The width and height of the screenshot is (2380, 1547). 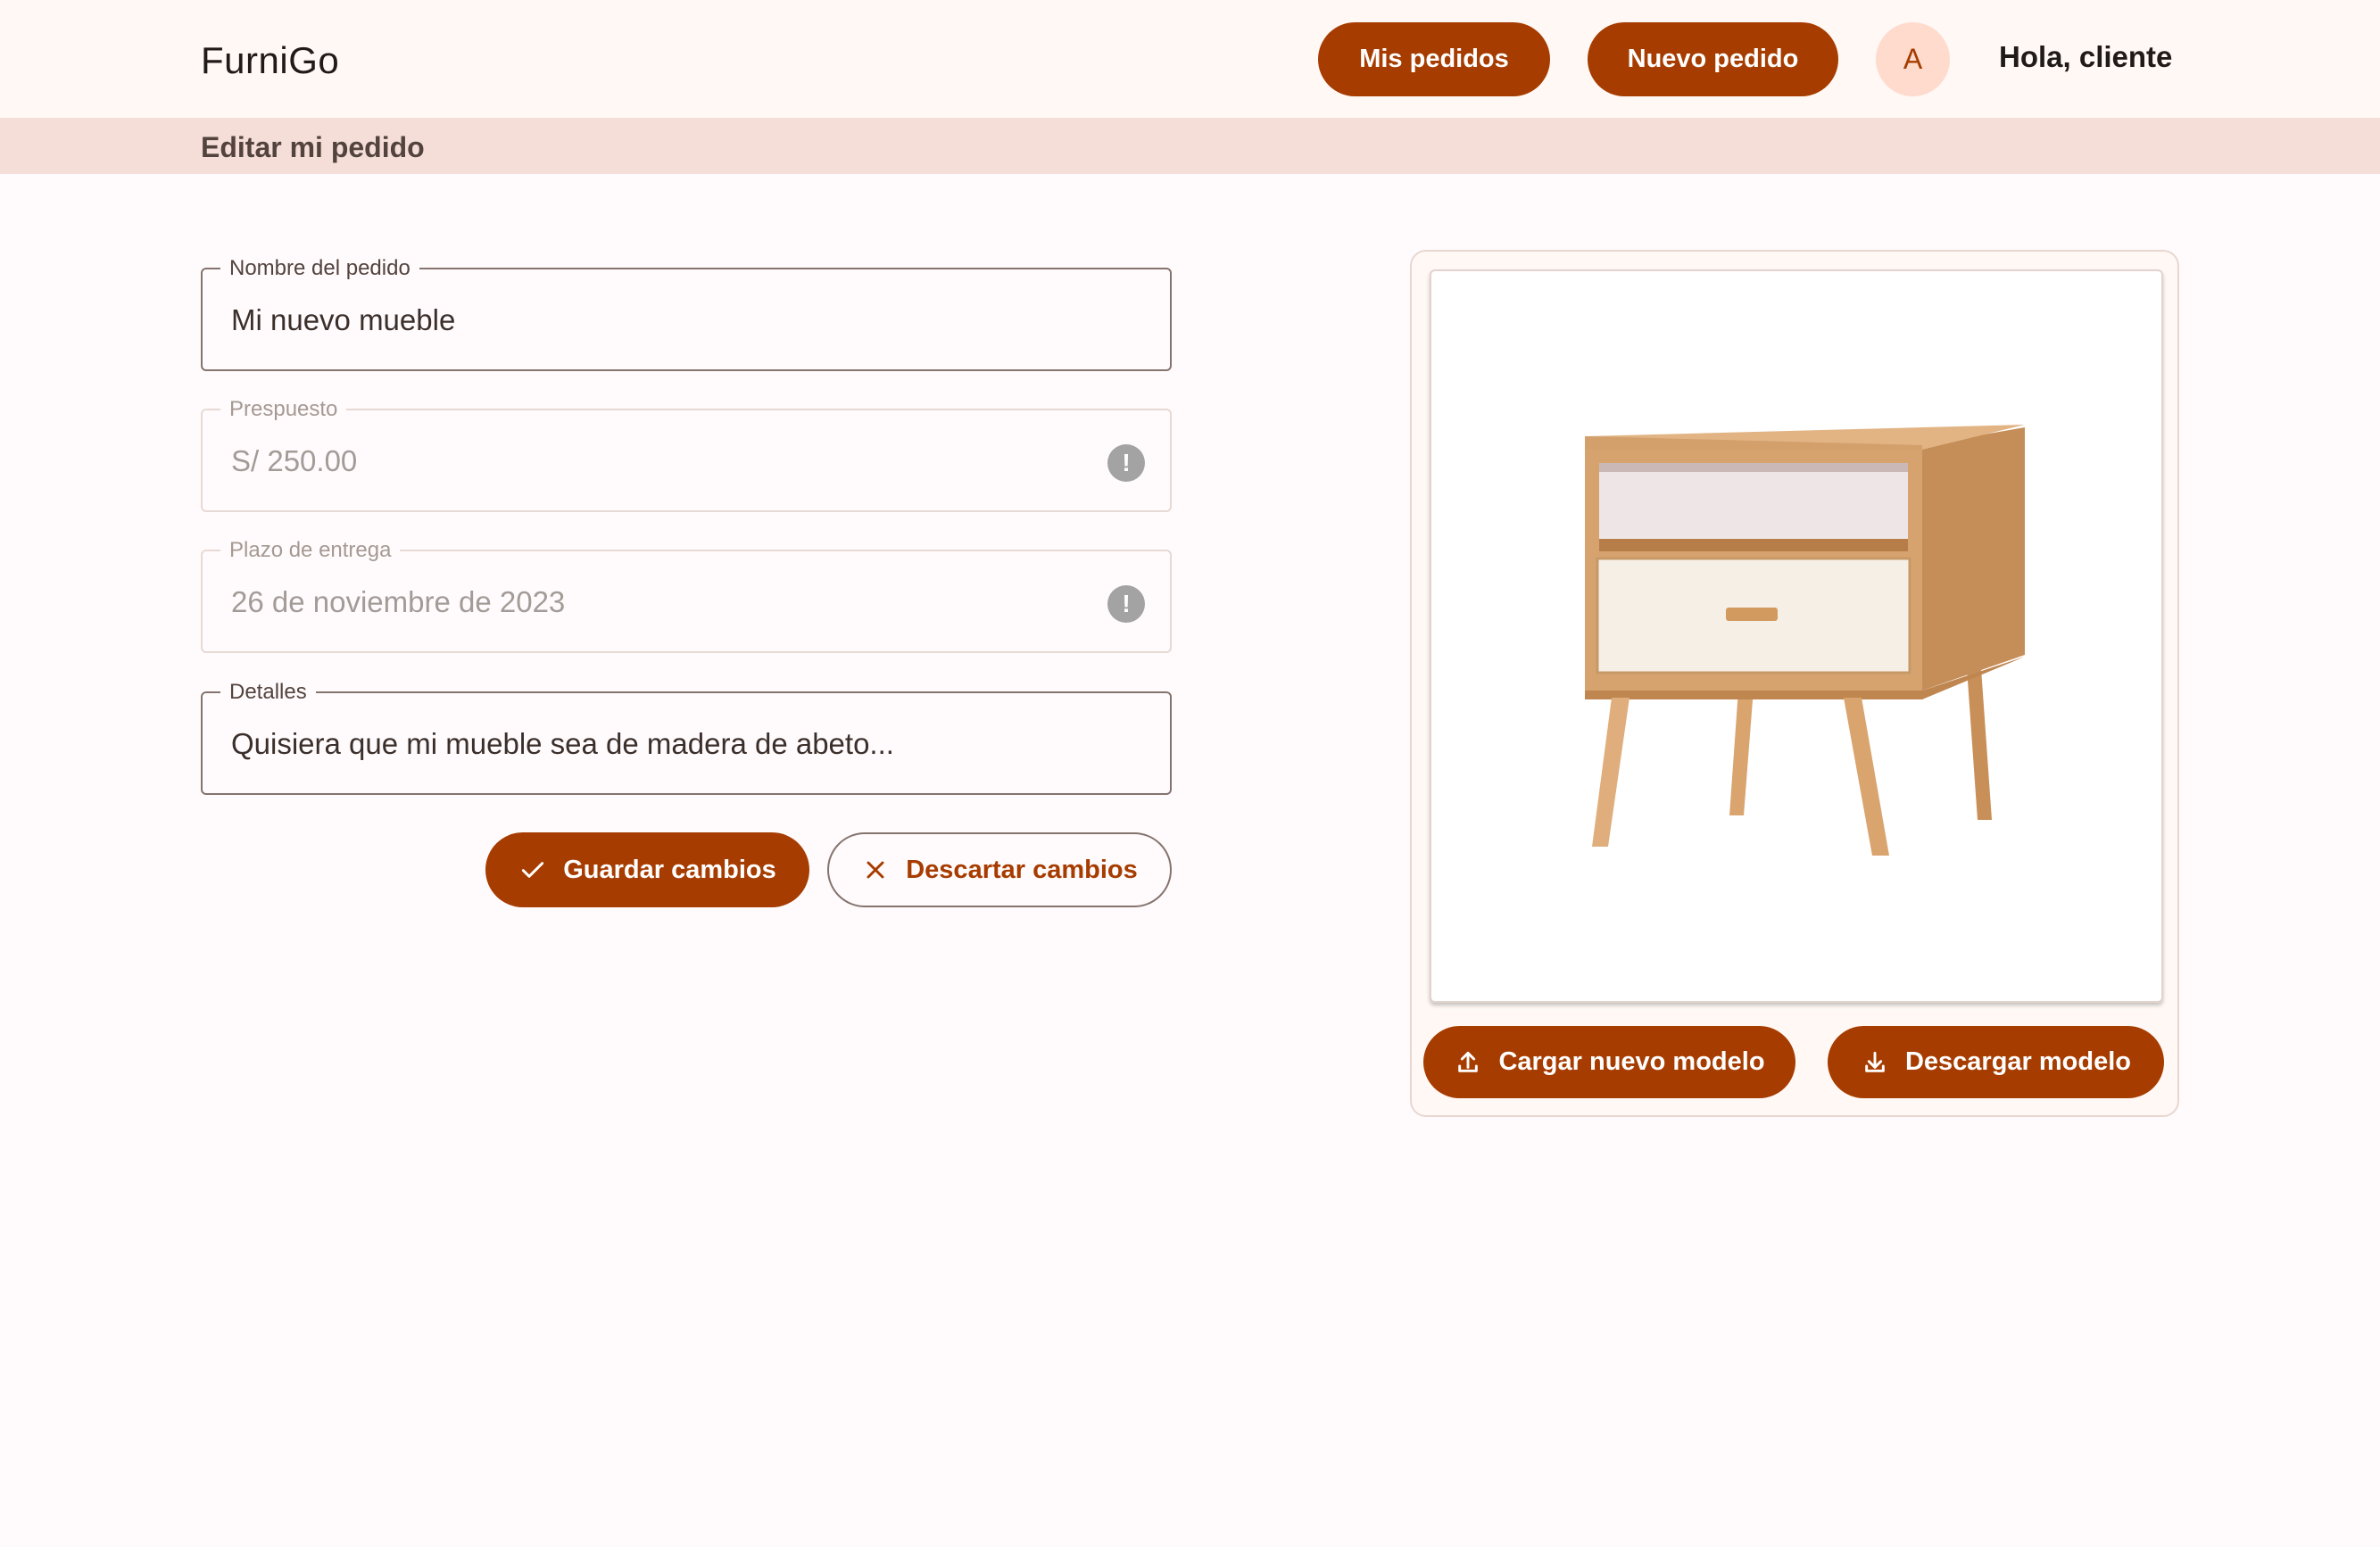 I want to click on upload-model-button: Cargar nuevo modelo, so click(x=1609, y=1062).